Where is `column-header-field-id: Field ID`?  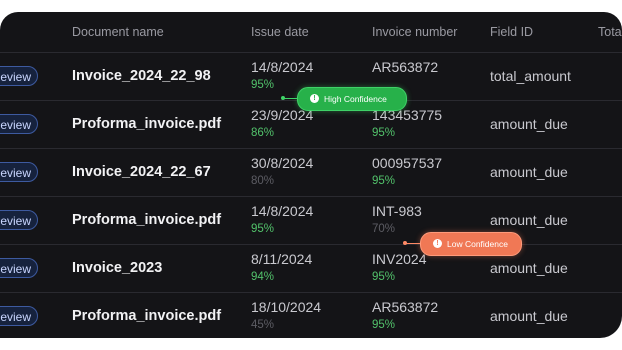 column-header-field-id: Field ID is located at coordinates (511, 32).